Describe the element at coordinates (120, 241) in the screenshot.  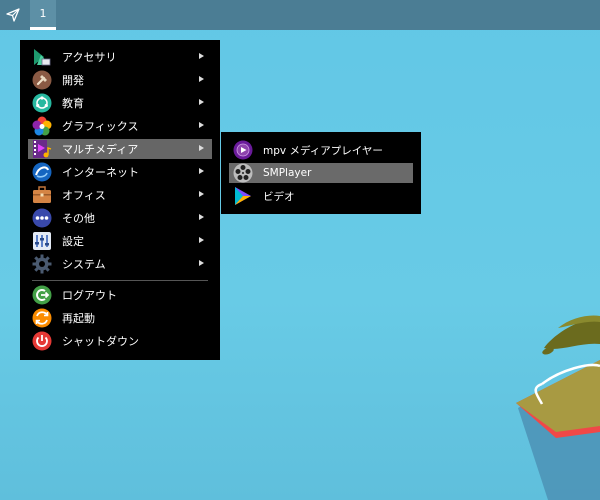
I see `menu-item-settings: 設定` at that location.